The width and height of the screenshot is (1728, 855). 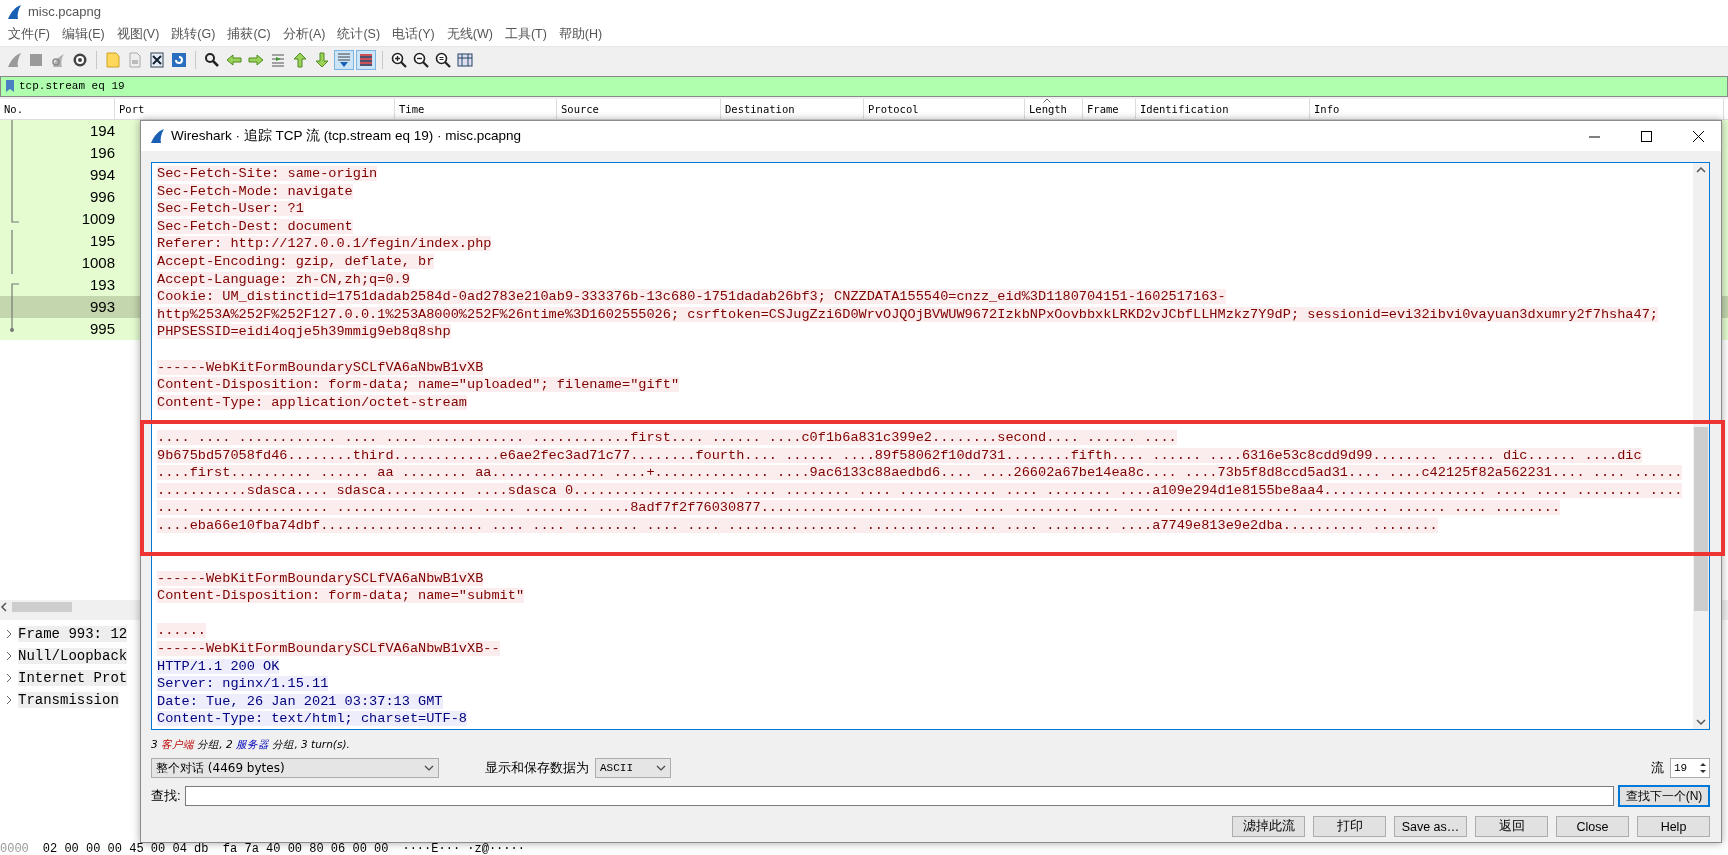 What do you see at coordinates (633, 768) in the screenshot?
I see `format-dropdown: ASCII` at bounding box center [633, 768].